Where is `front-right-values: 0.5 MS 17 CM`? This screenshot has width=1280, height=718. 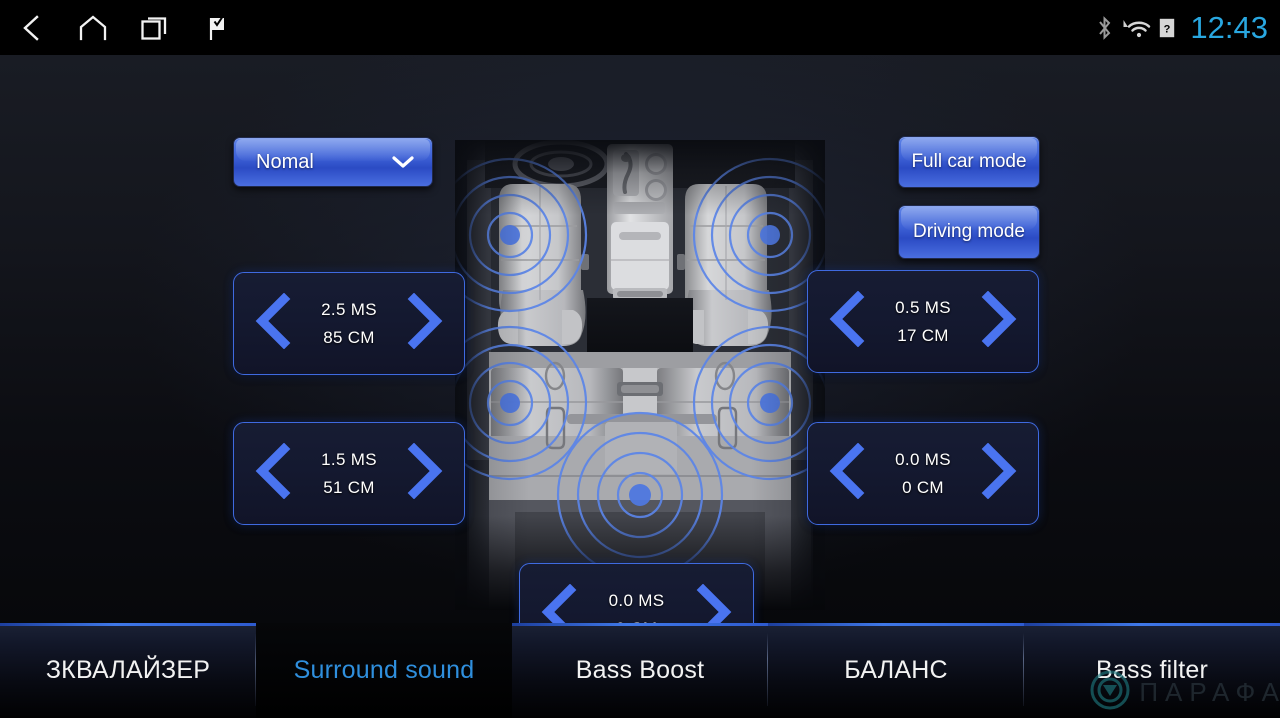 front-right-values: 0.5 MS 17 CM is located at coordinates (923, 322).